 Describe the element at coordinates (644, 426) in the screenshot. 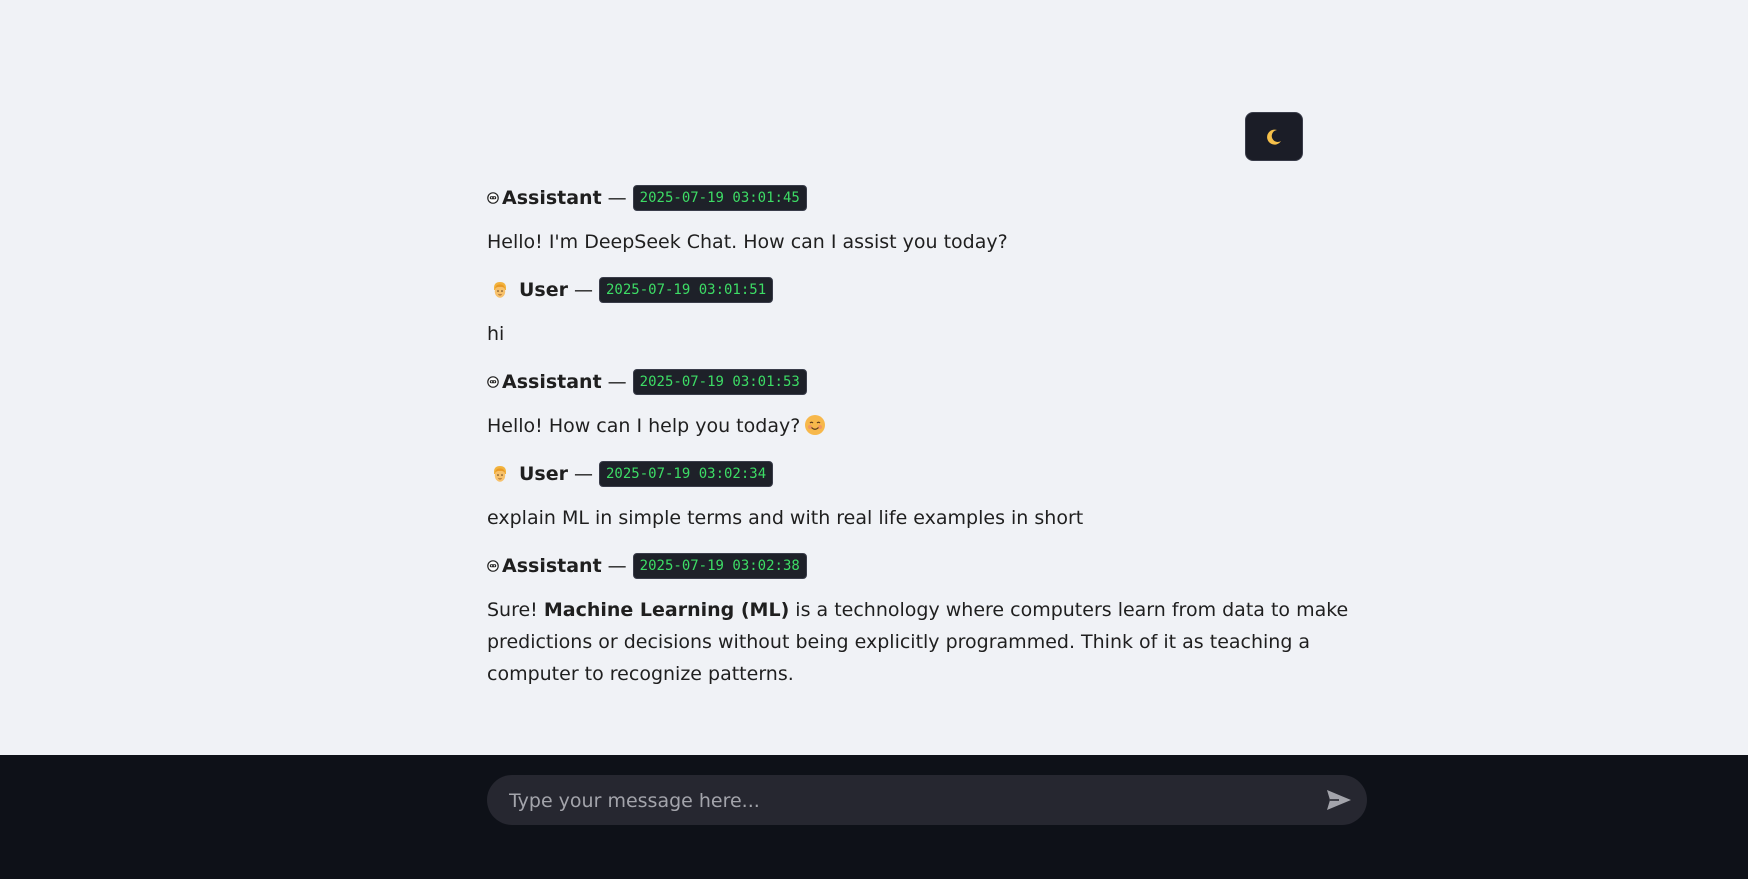

I see `message-text-content: Hello! How can I help you today?` at that location.